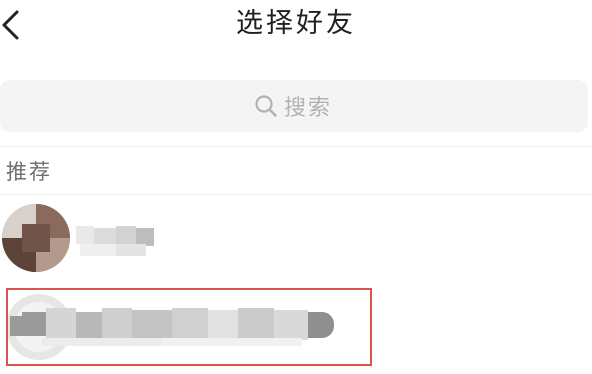 The width and height of the screenshot is (592, 374). Describe the element at coordinates (308, 108) in the screenshot. I see `search-placeholder: 搜索` at that location.